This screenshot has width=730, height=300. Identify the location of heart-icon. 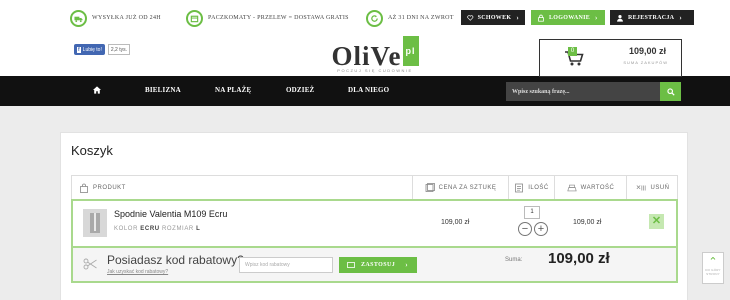
(470, 17).